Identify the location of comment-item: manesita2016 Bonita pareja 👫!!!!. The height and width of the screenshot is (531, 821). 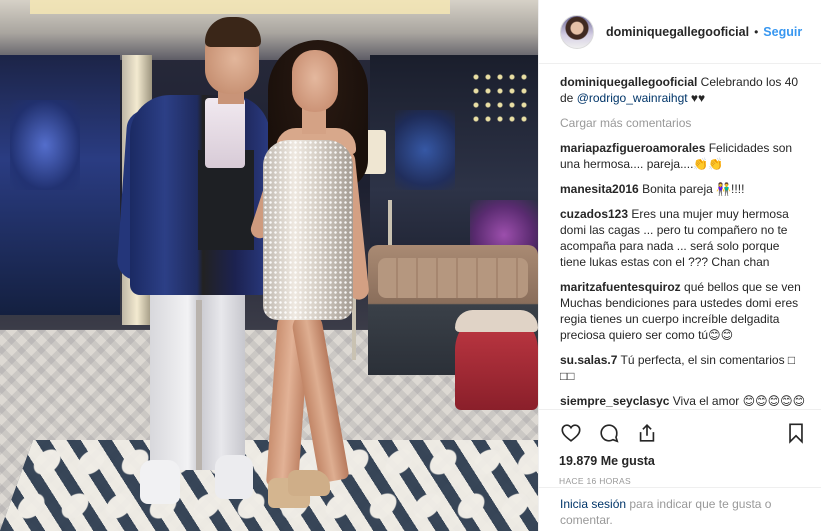
(684, 189).